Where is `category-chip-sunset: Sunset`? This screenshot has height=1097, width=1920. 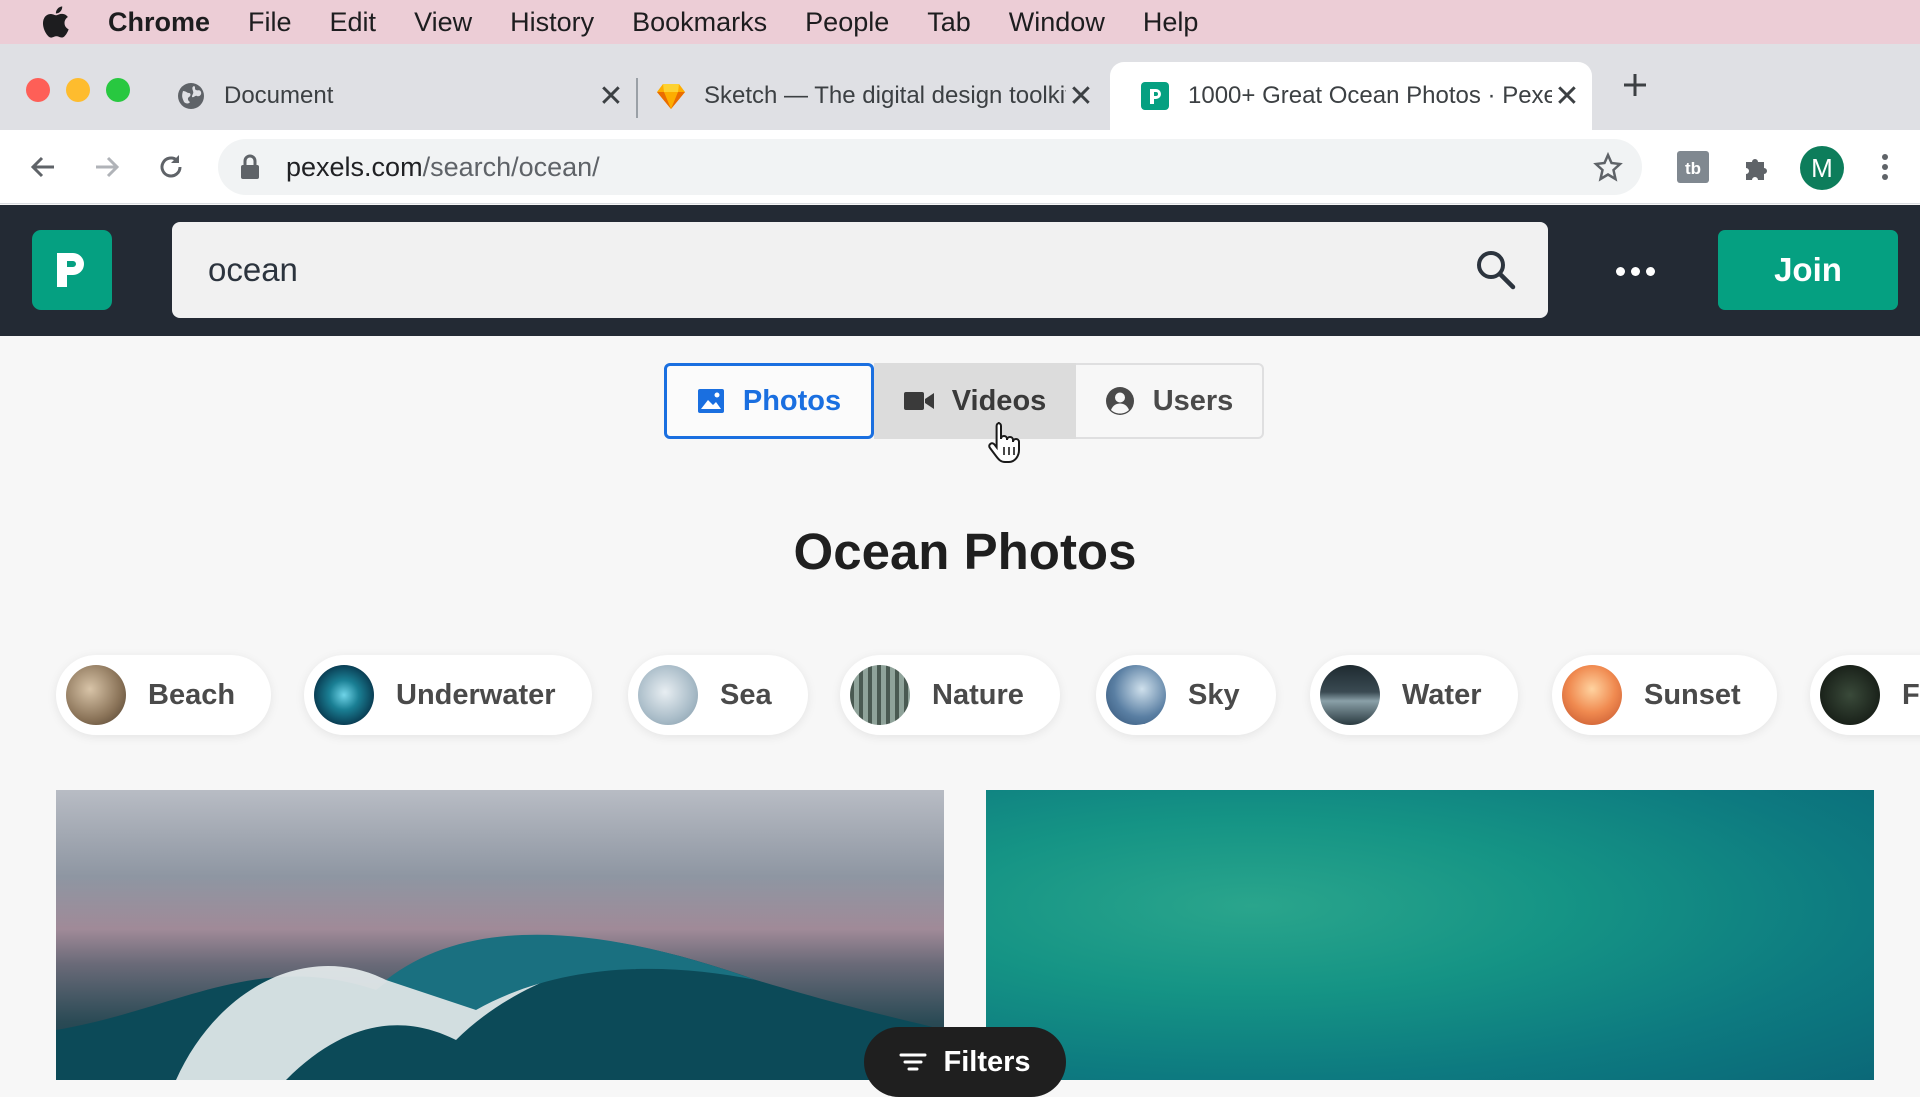
category-chip-sunset: Sunset is located at coordinates (1664, 695).